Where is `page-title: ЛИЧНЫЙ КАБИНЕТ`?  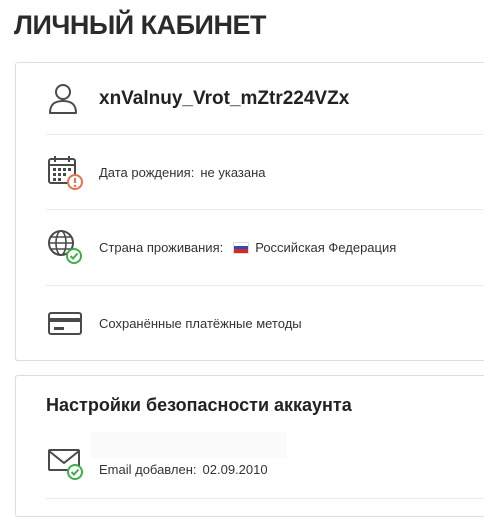 page-title: ЛИЧНЫЙ КАБИНЕТ is located at coordinates (140, 25).